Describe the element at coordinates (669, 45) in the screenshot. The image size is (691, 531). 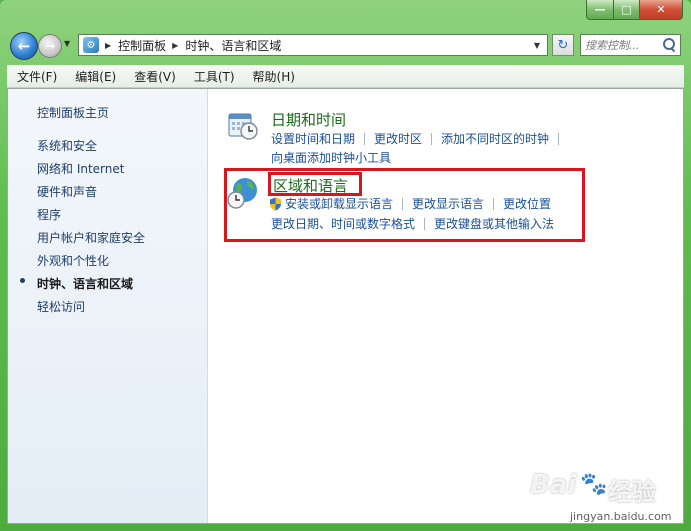
I see `search-icon` at that location.